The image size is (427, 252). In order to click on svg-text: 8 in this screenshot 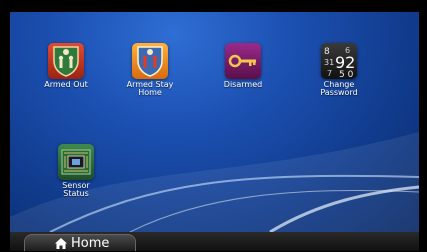, I will do `click(327, 52)`.